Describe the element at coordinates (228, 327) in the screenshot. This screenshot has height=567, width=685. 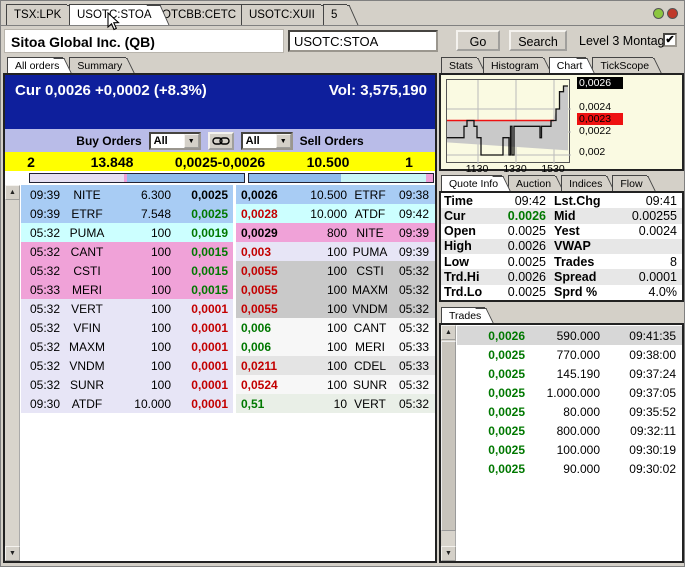
I see `book-row: 05:32 VFIN 100 0,0001 0,006 100 CANT 05:32` at that location.